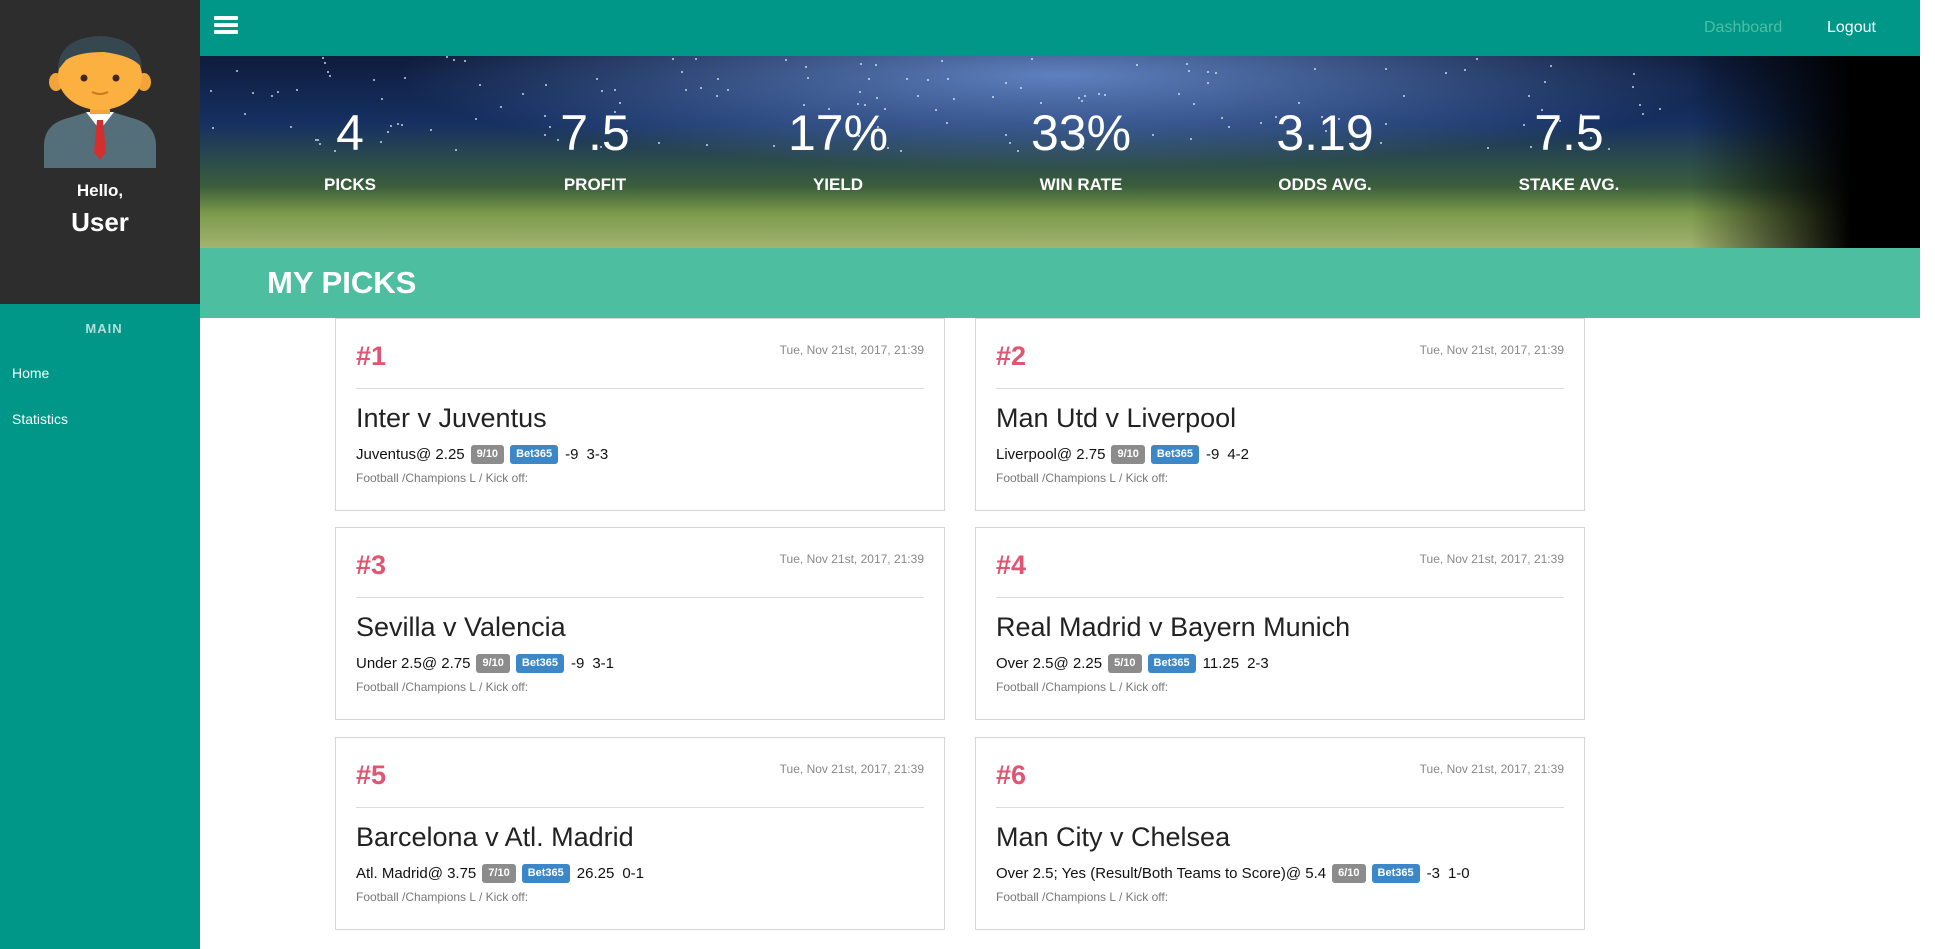 The height and width of the screenshot is (949, 1935). I want to click on pick-match: Inter v Juventus, so click(451, 418).